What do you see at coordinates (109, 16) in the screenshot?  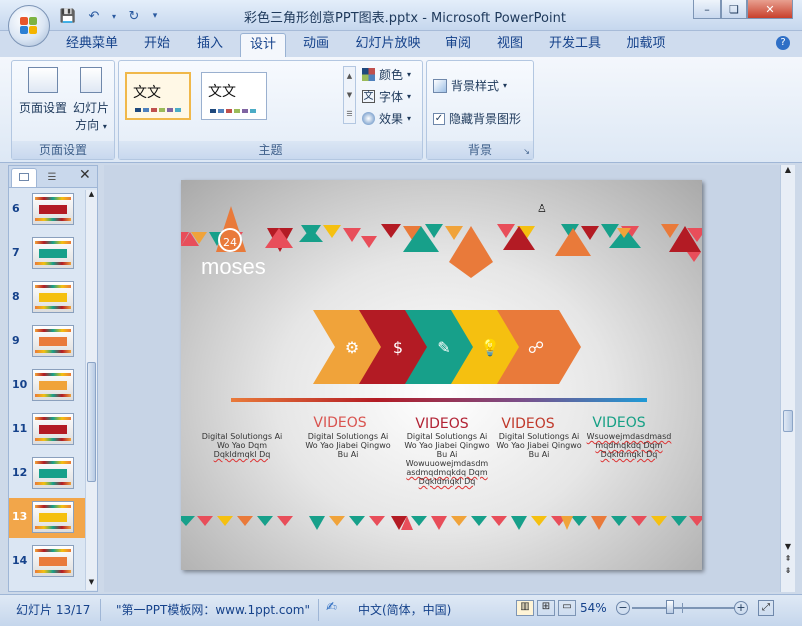 I see `quick-access-toolbar: 💾 ↶ ▾ ↻ ▾` at bounding box center [109, 16].